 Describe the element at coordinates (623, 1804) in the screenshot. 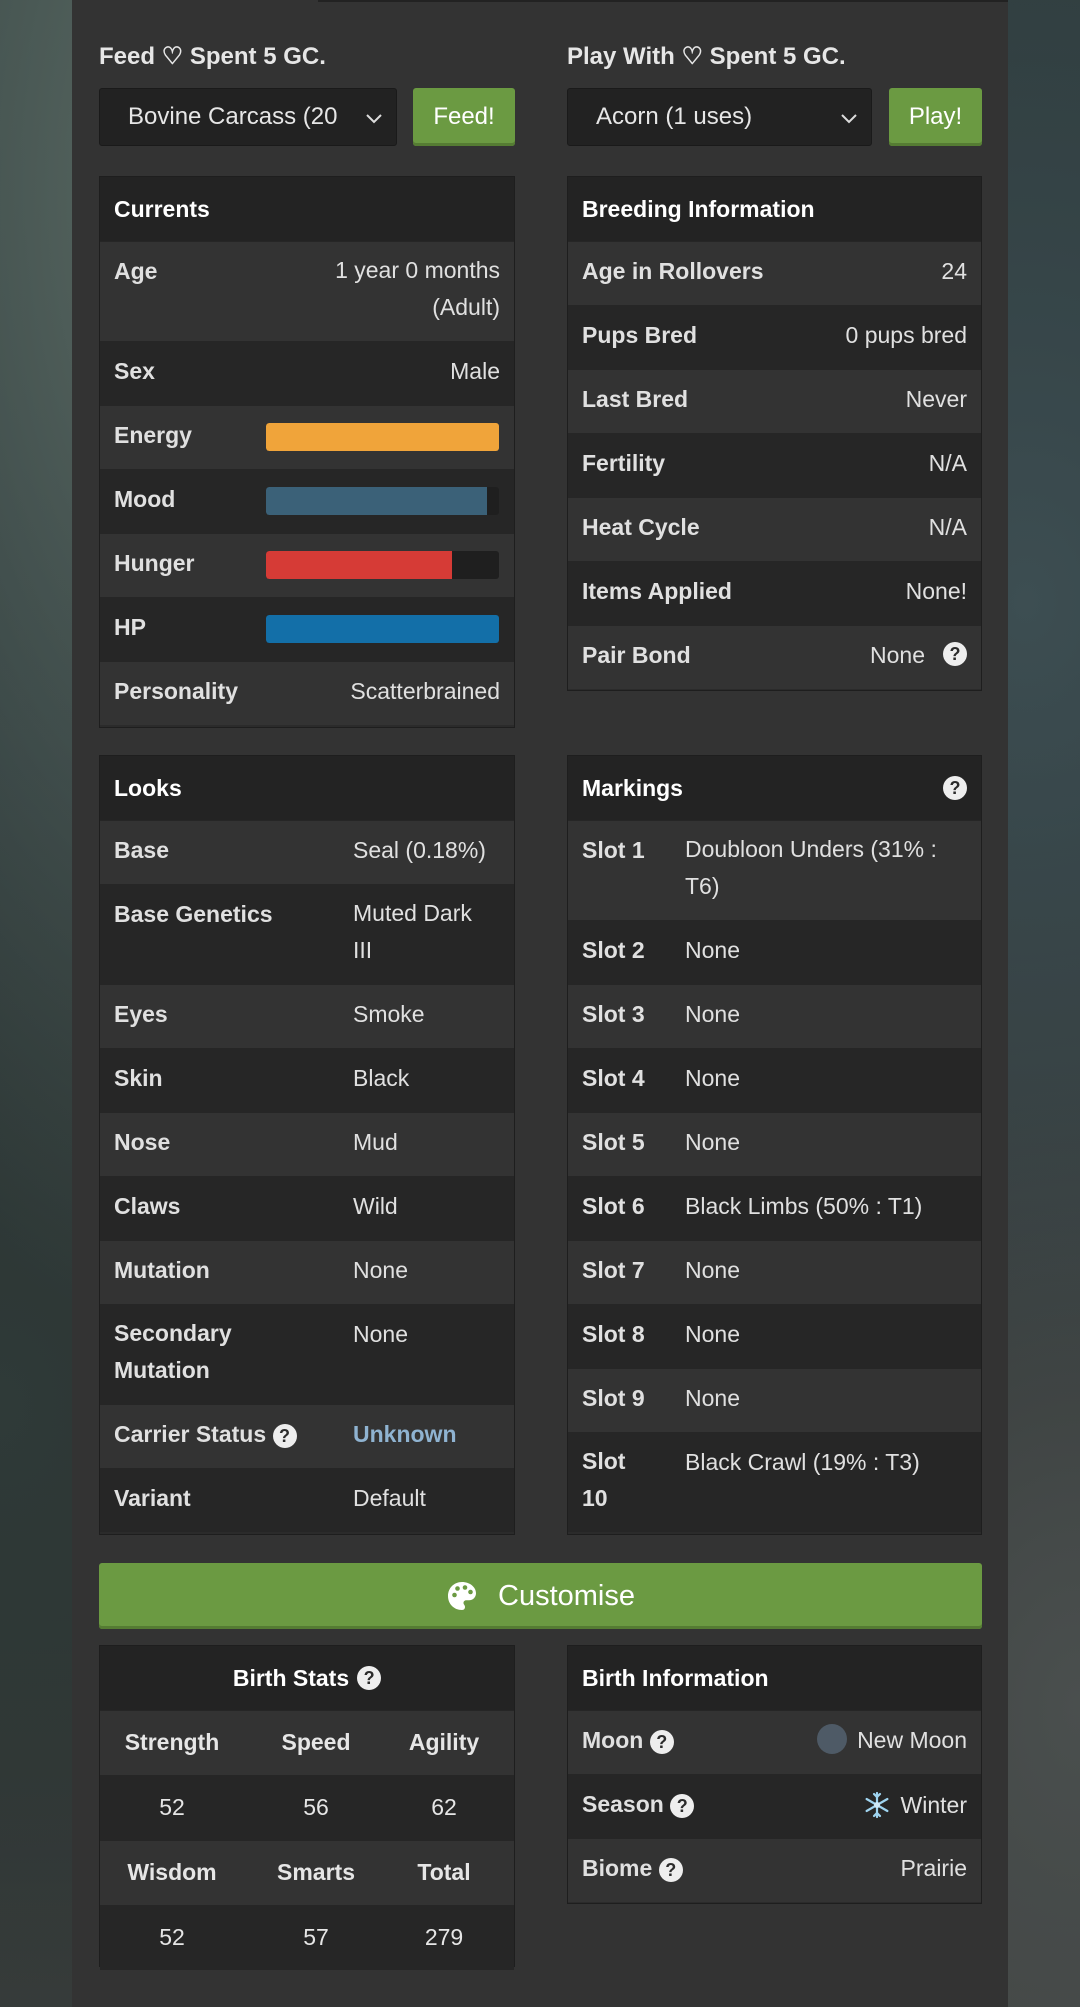

I see `season-label: Season` at that location.